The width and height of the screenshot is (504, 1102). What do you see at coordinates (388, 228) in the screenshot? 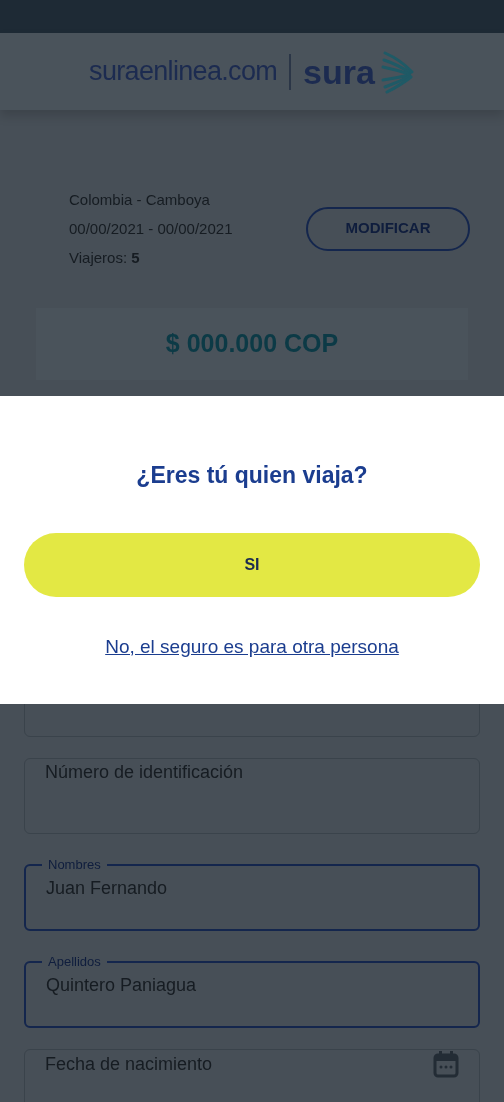
I see `modify-button: MODIFICAR` at bounding box center [388, 228].